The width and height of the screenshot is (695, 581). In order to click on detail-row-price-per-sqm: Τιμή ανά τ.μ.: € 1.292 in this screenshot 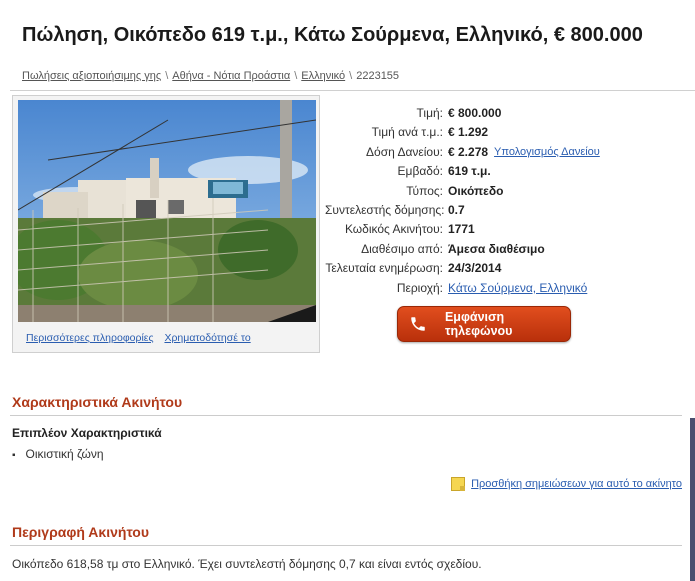, I will do `click(462, 132)`.